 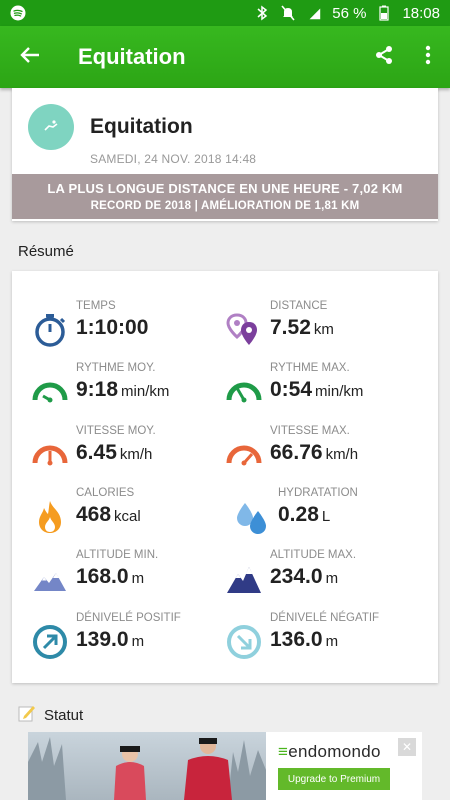 I want to click on status-bar: 56 % 18:08, so click(x=225, y=13).